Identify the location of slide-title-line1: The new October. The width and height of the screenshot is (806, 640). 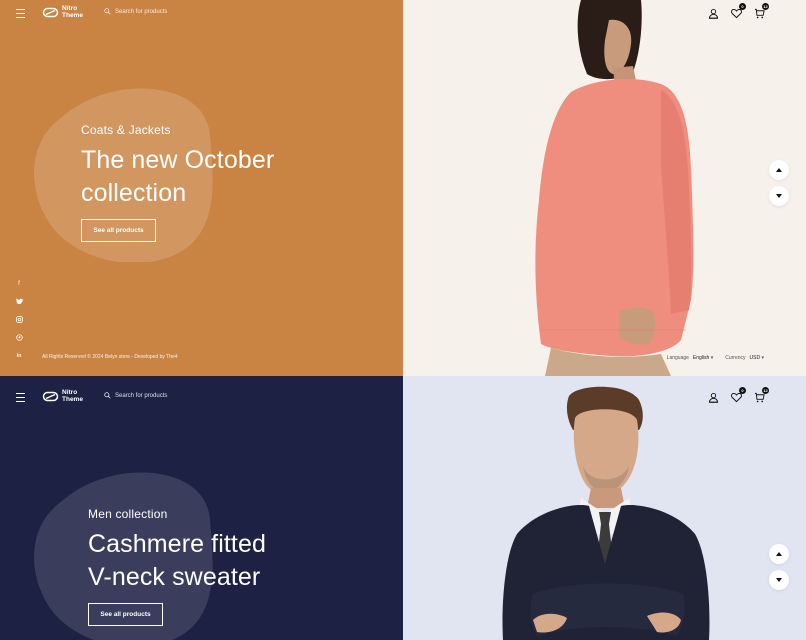
(178, 160).